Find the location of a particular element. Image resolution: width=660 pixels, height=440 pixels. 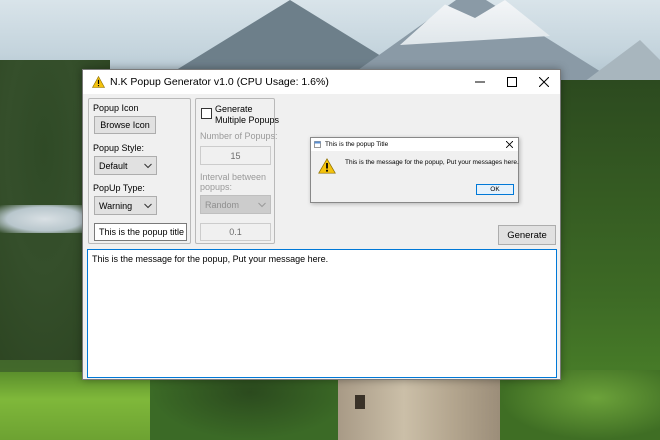

popup-style-select: Default is located at coordinates (125, 165).